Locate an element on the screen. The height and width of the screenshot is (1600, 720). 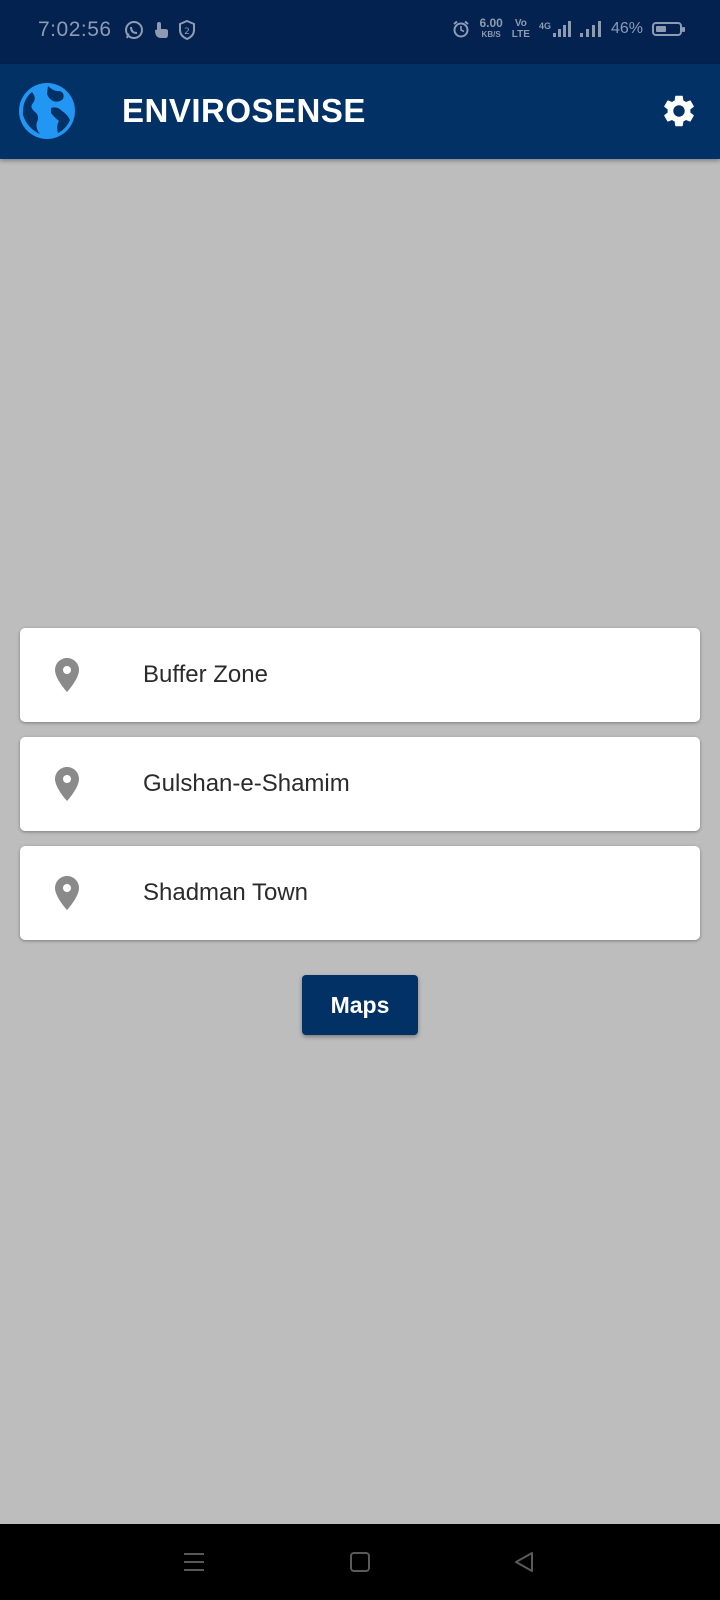
location-card-buffer-zone: Buffer Zone is located at coordinates (360, 675).